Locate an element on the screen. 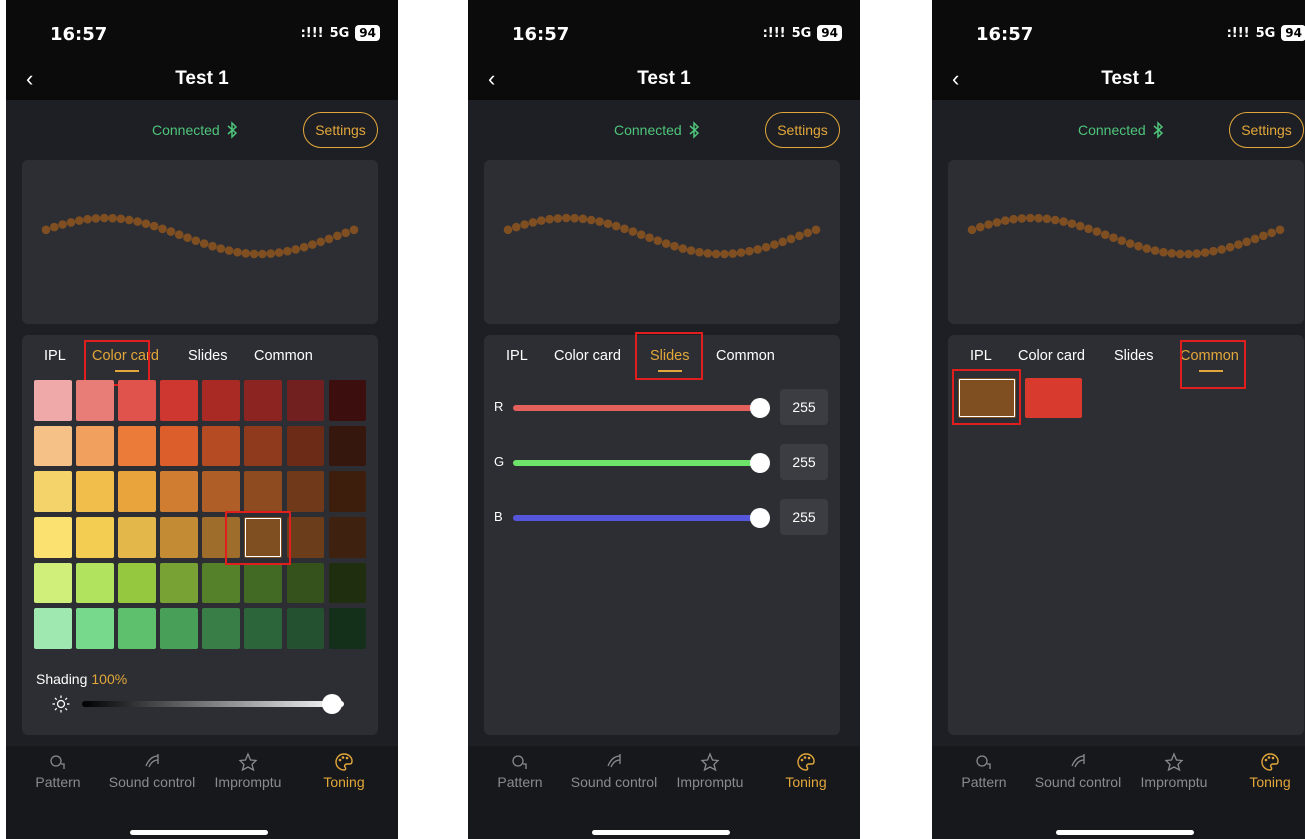 This screenshot has height=839, width=1305. common-color-swatch is located at coordinates (1053, 398).